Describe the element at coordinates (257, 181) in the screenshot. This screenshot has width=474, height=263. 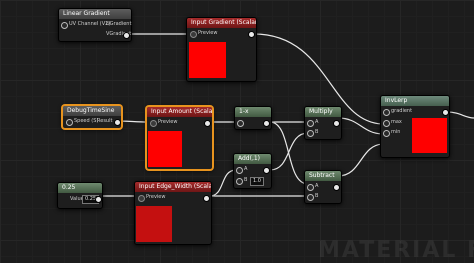
I see `add-b-value-field: 1.0` at that location.